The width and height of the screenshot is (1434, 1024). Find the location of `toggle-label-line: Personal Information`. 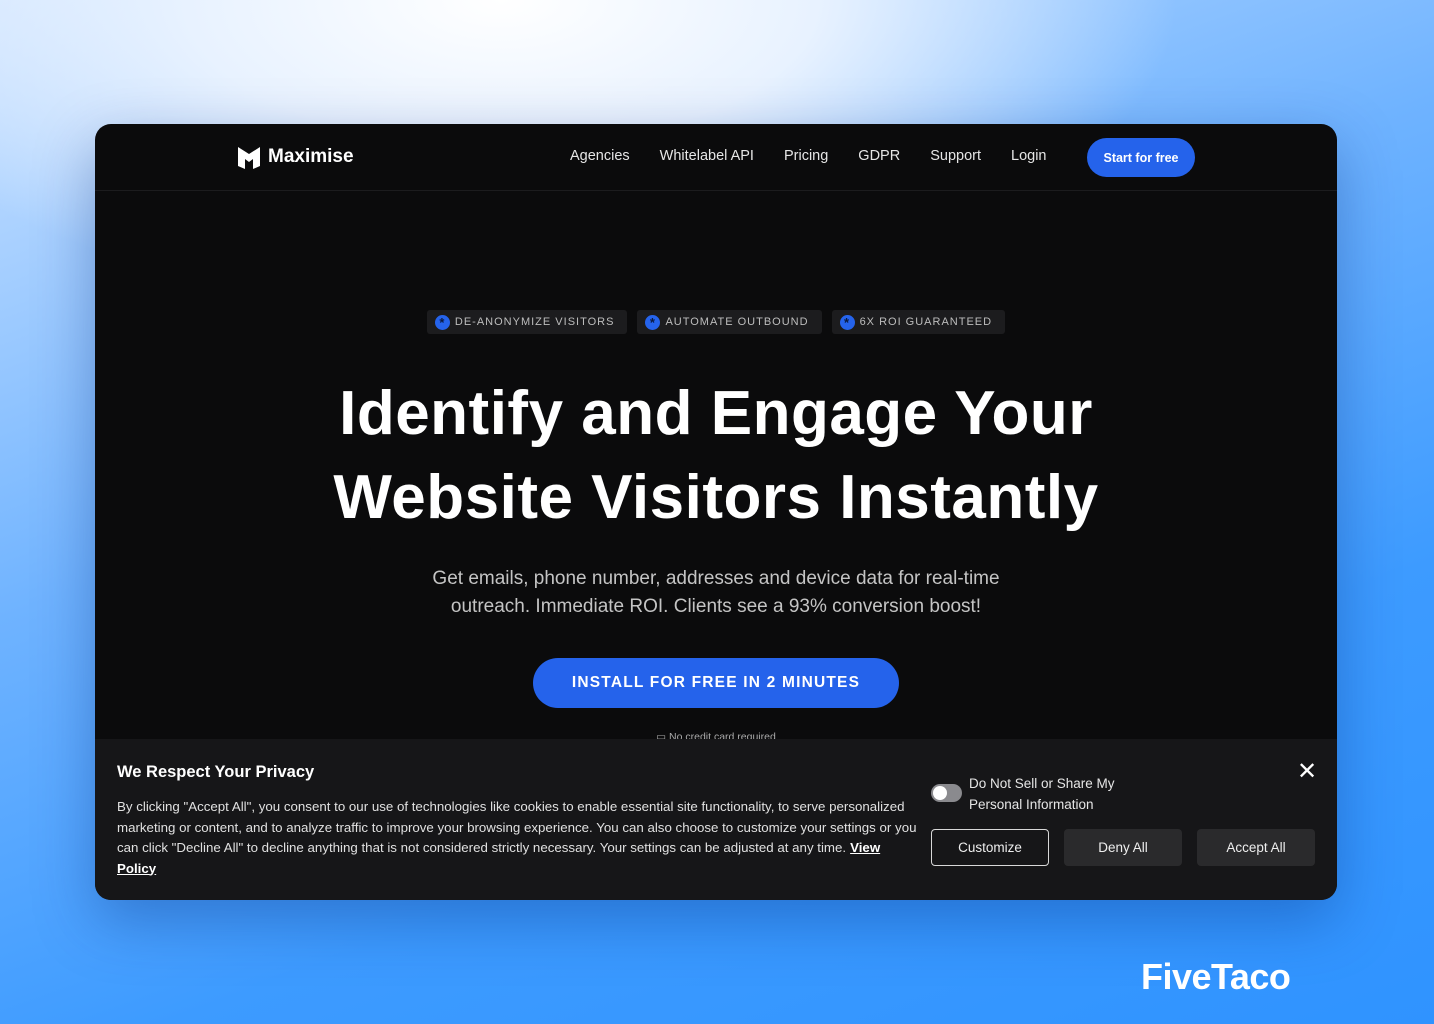

toggle-label-line: Personal Information is located at coordinates (1031, 804).